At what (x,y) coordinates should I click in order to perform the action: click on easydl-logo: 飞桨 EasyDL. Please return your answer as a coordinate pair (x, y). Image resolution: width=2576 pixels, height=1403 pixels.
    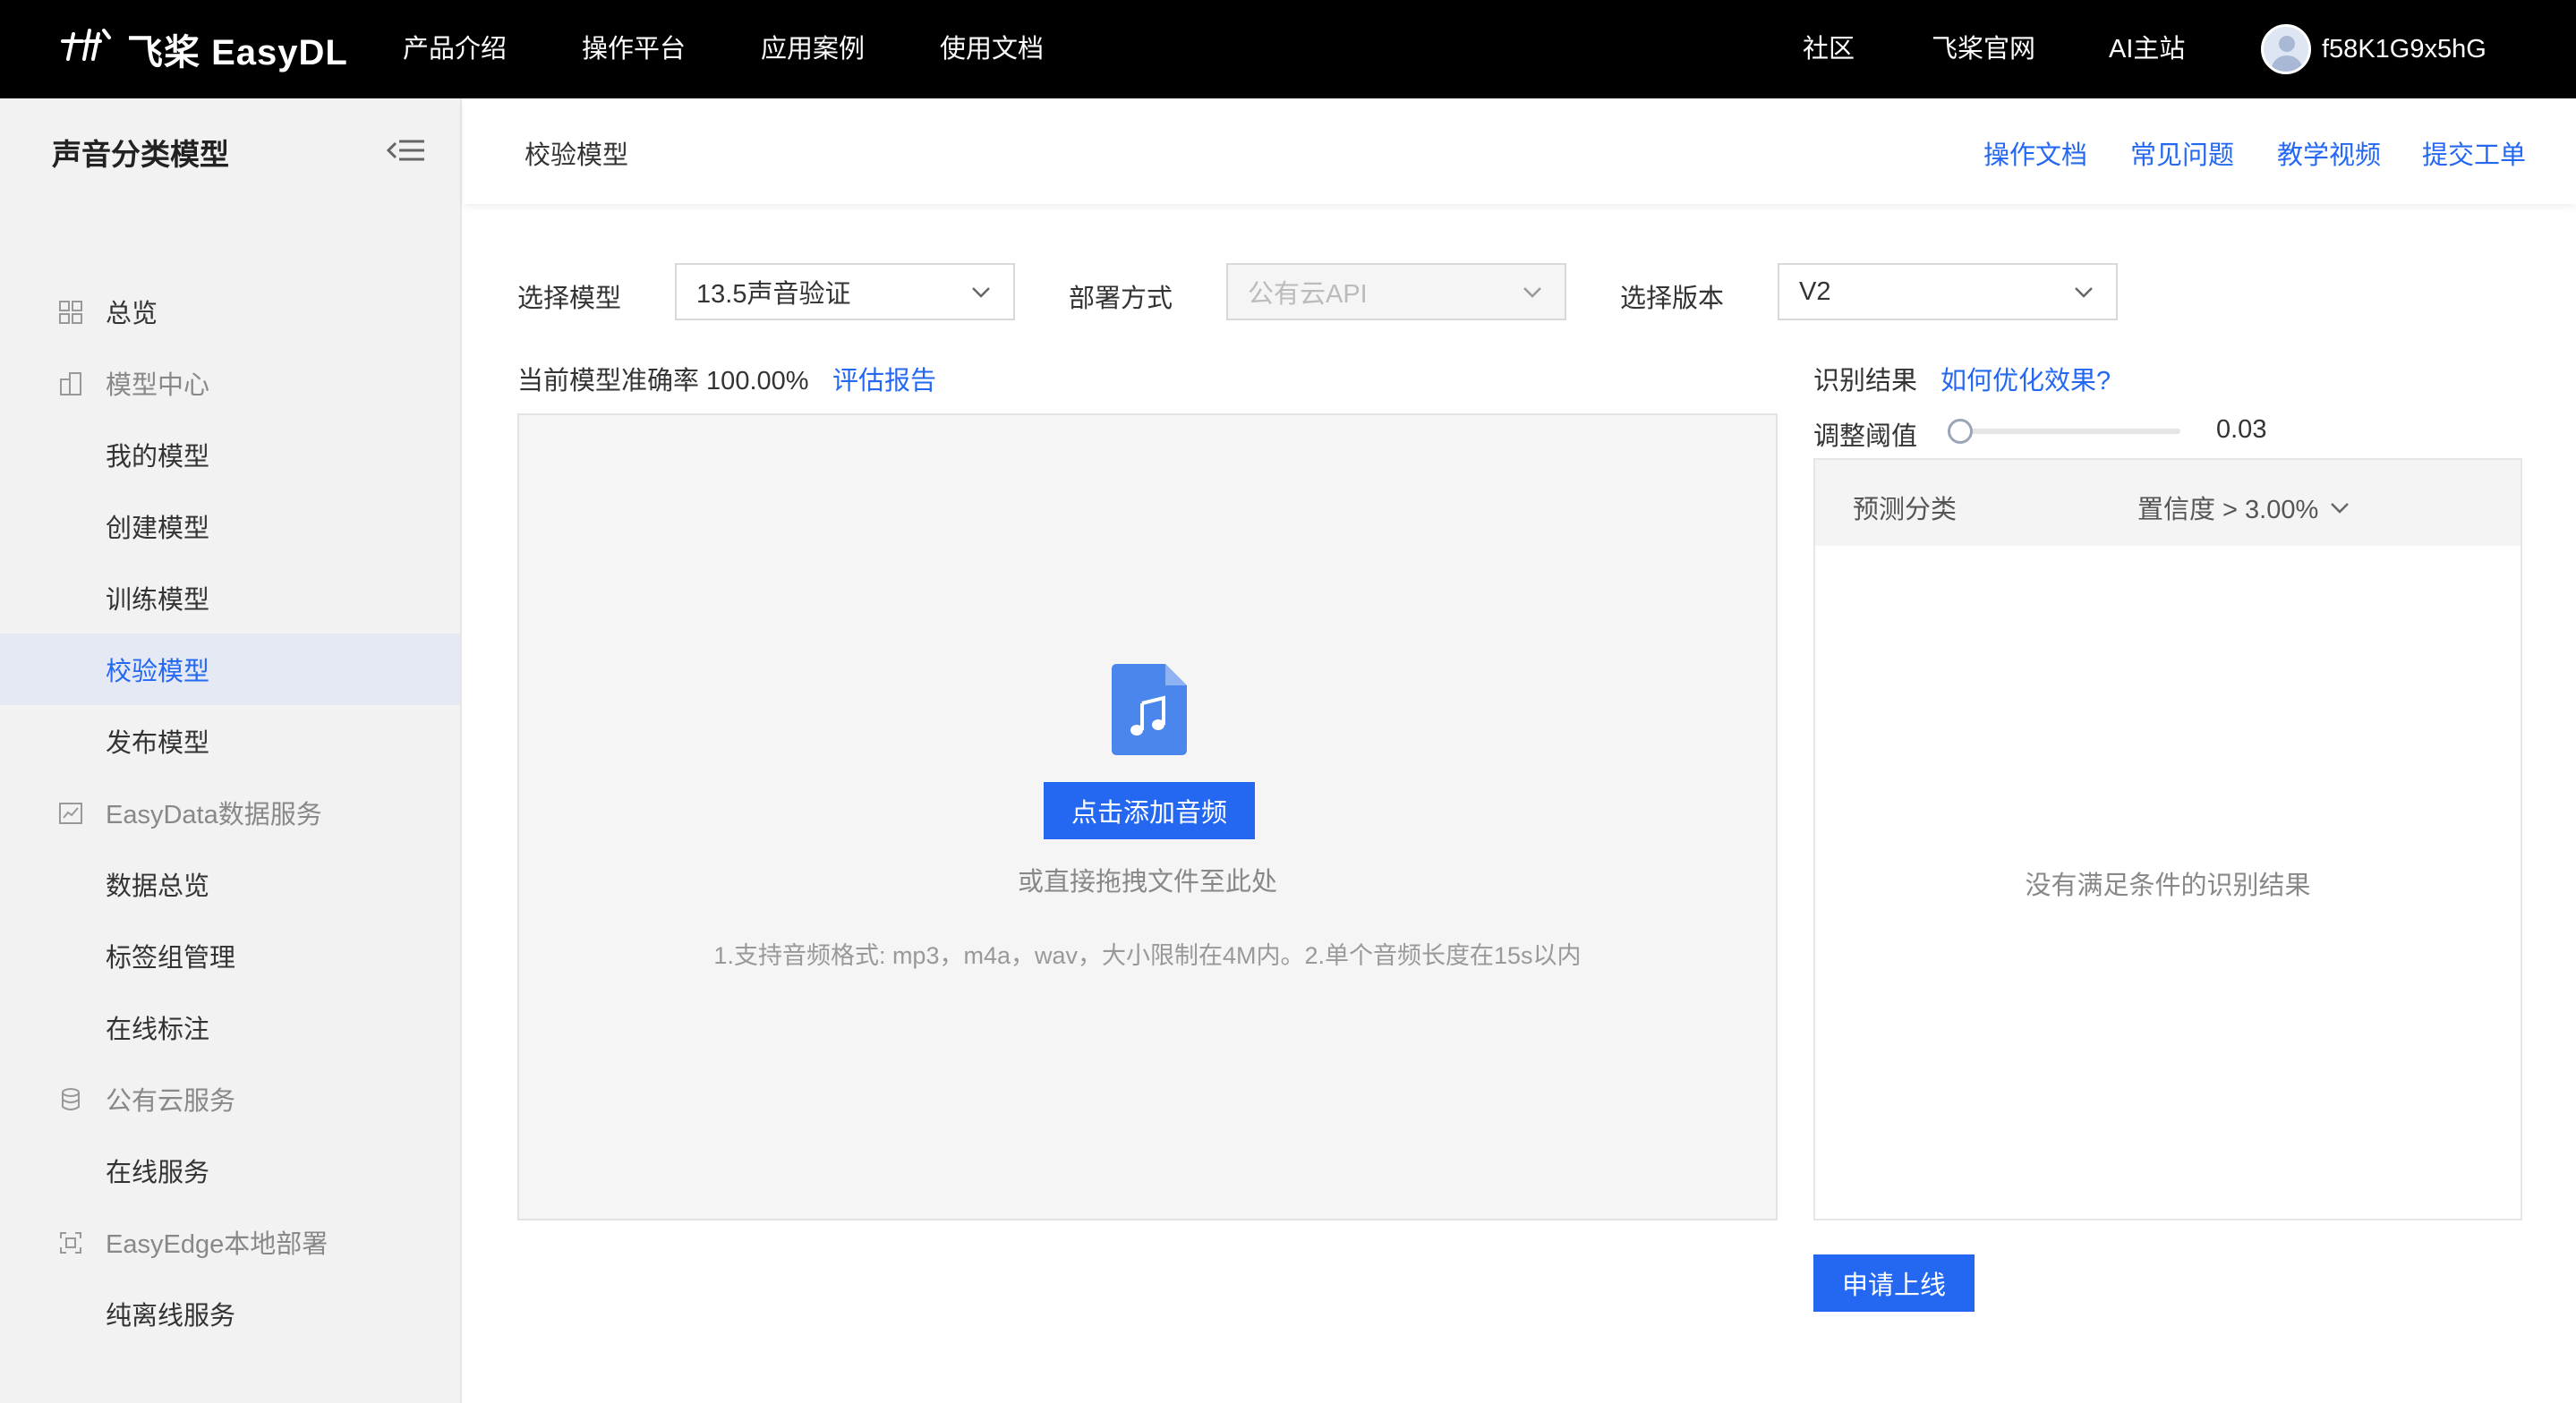
    Looking at the image, I should click on (203, 49).